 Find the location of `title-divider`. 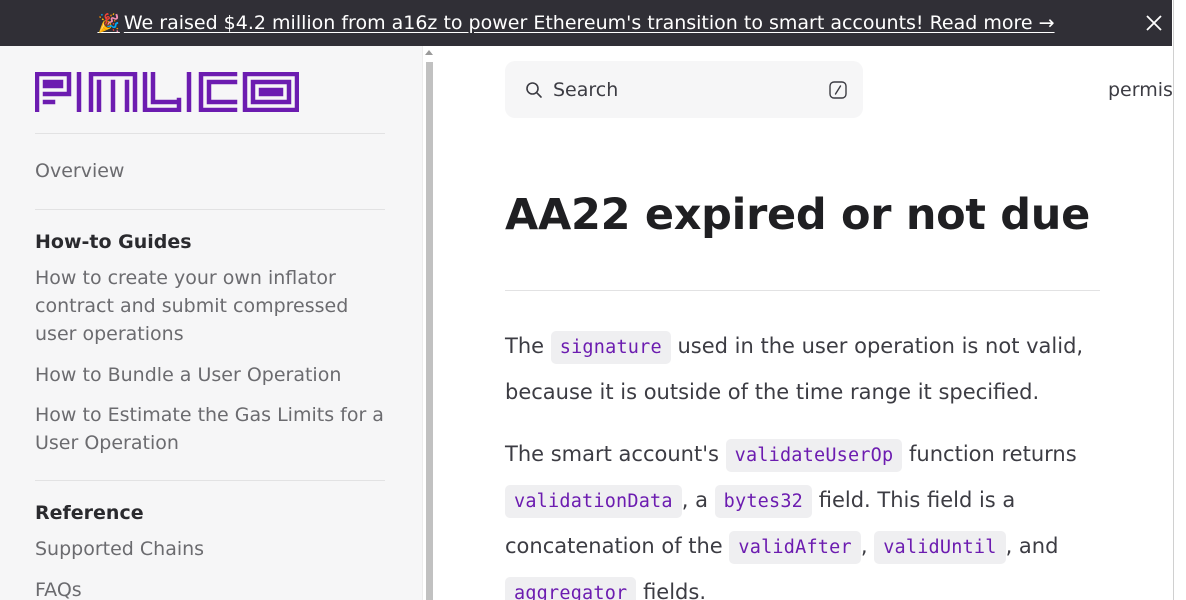

title-divider is located at coordinates (802, 290).